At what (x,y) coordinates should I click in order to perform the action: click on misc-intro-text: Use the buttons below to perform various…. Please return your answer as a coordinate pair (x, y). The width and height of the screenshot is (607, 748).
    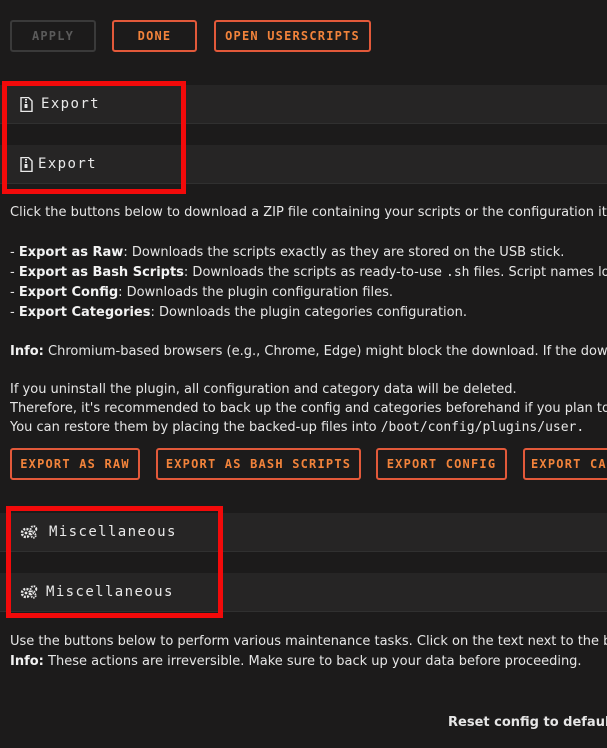
    Looking at the image, I should click on (308, 641).